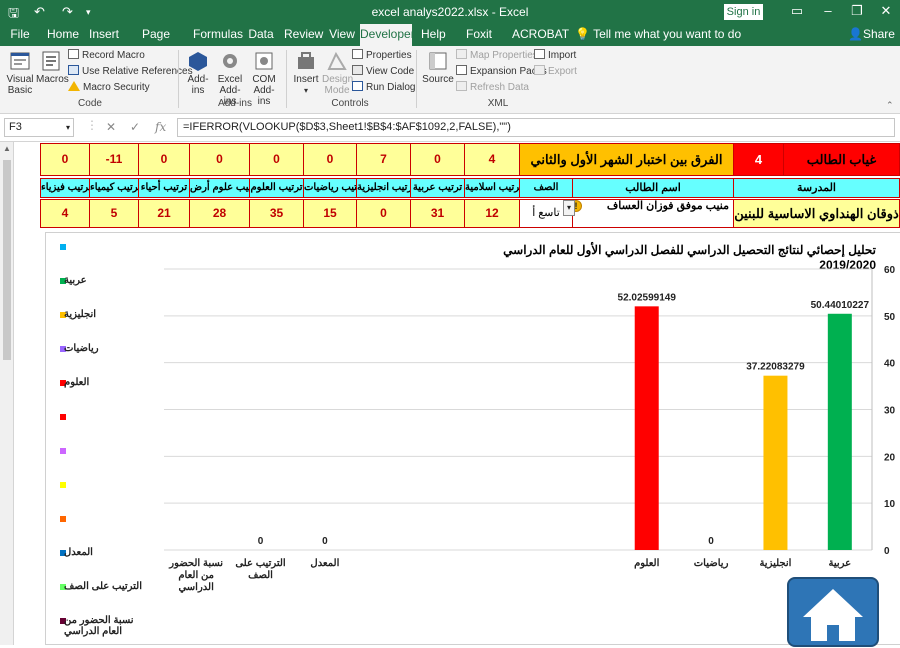 Image resolution: width=900 pixels, height=648 pixels. I want to click on absence-value: 4, so click(758, 159).